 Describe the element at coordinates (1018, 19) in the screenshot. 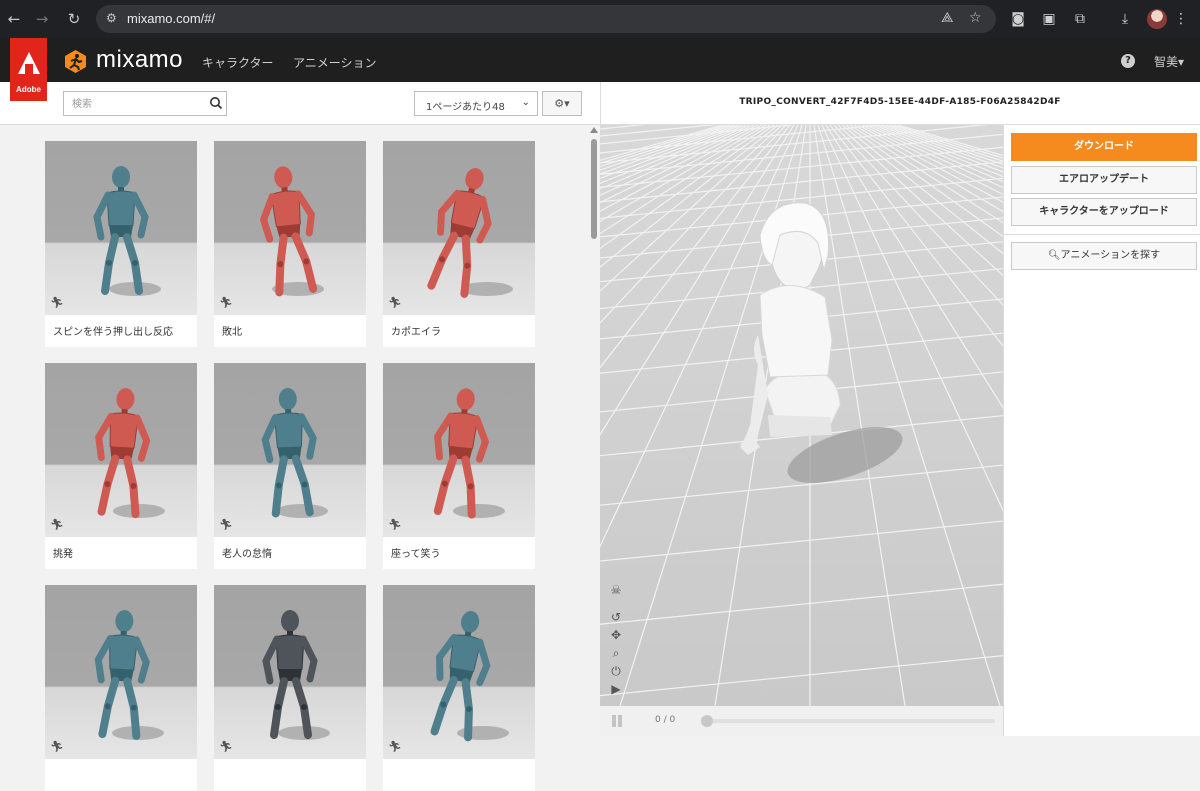

I see `camera-icon: ◙` at that location.